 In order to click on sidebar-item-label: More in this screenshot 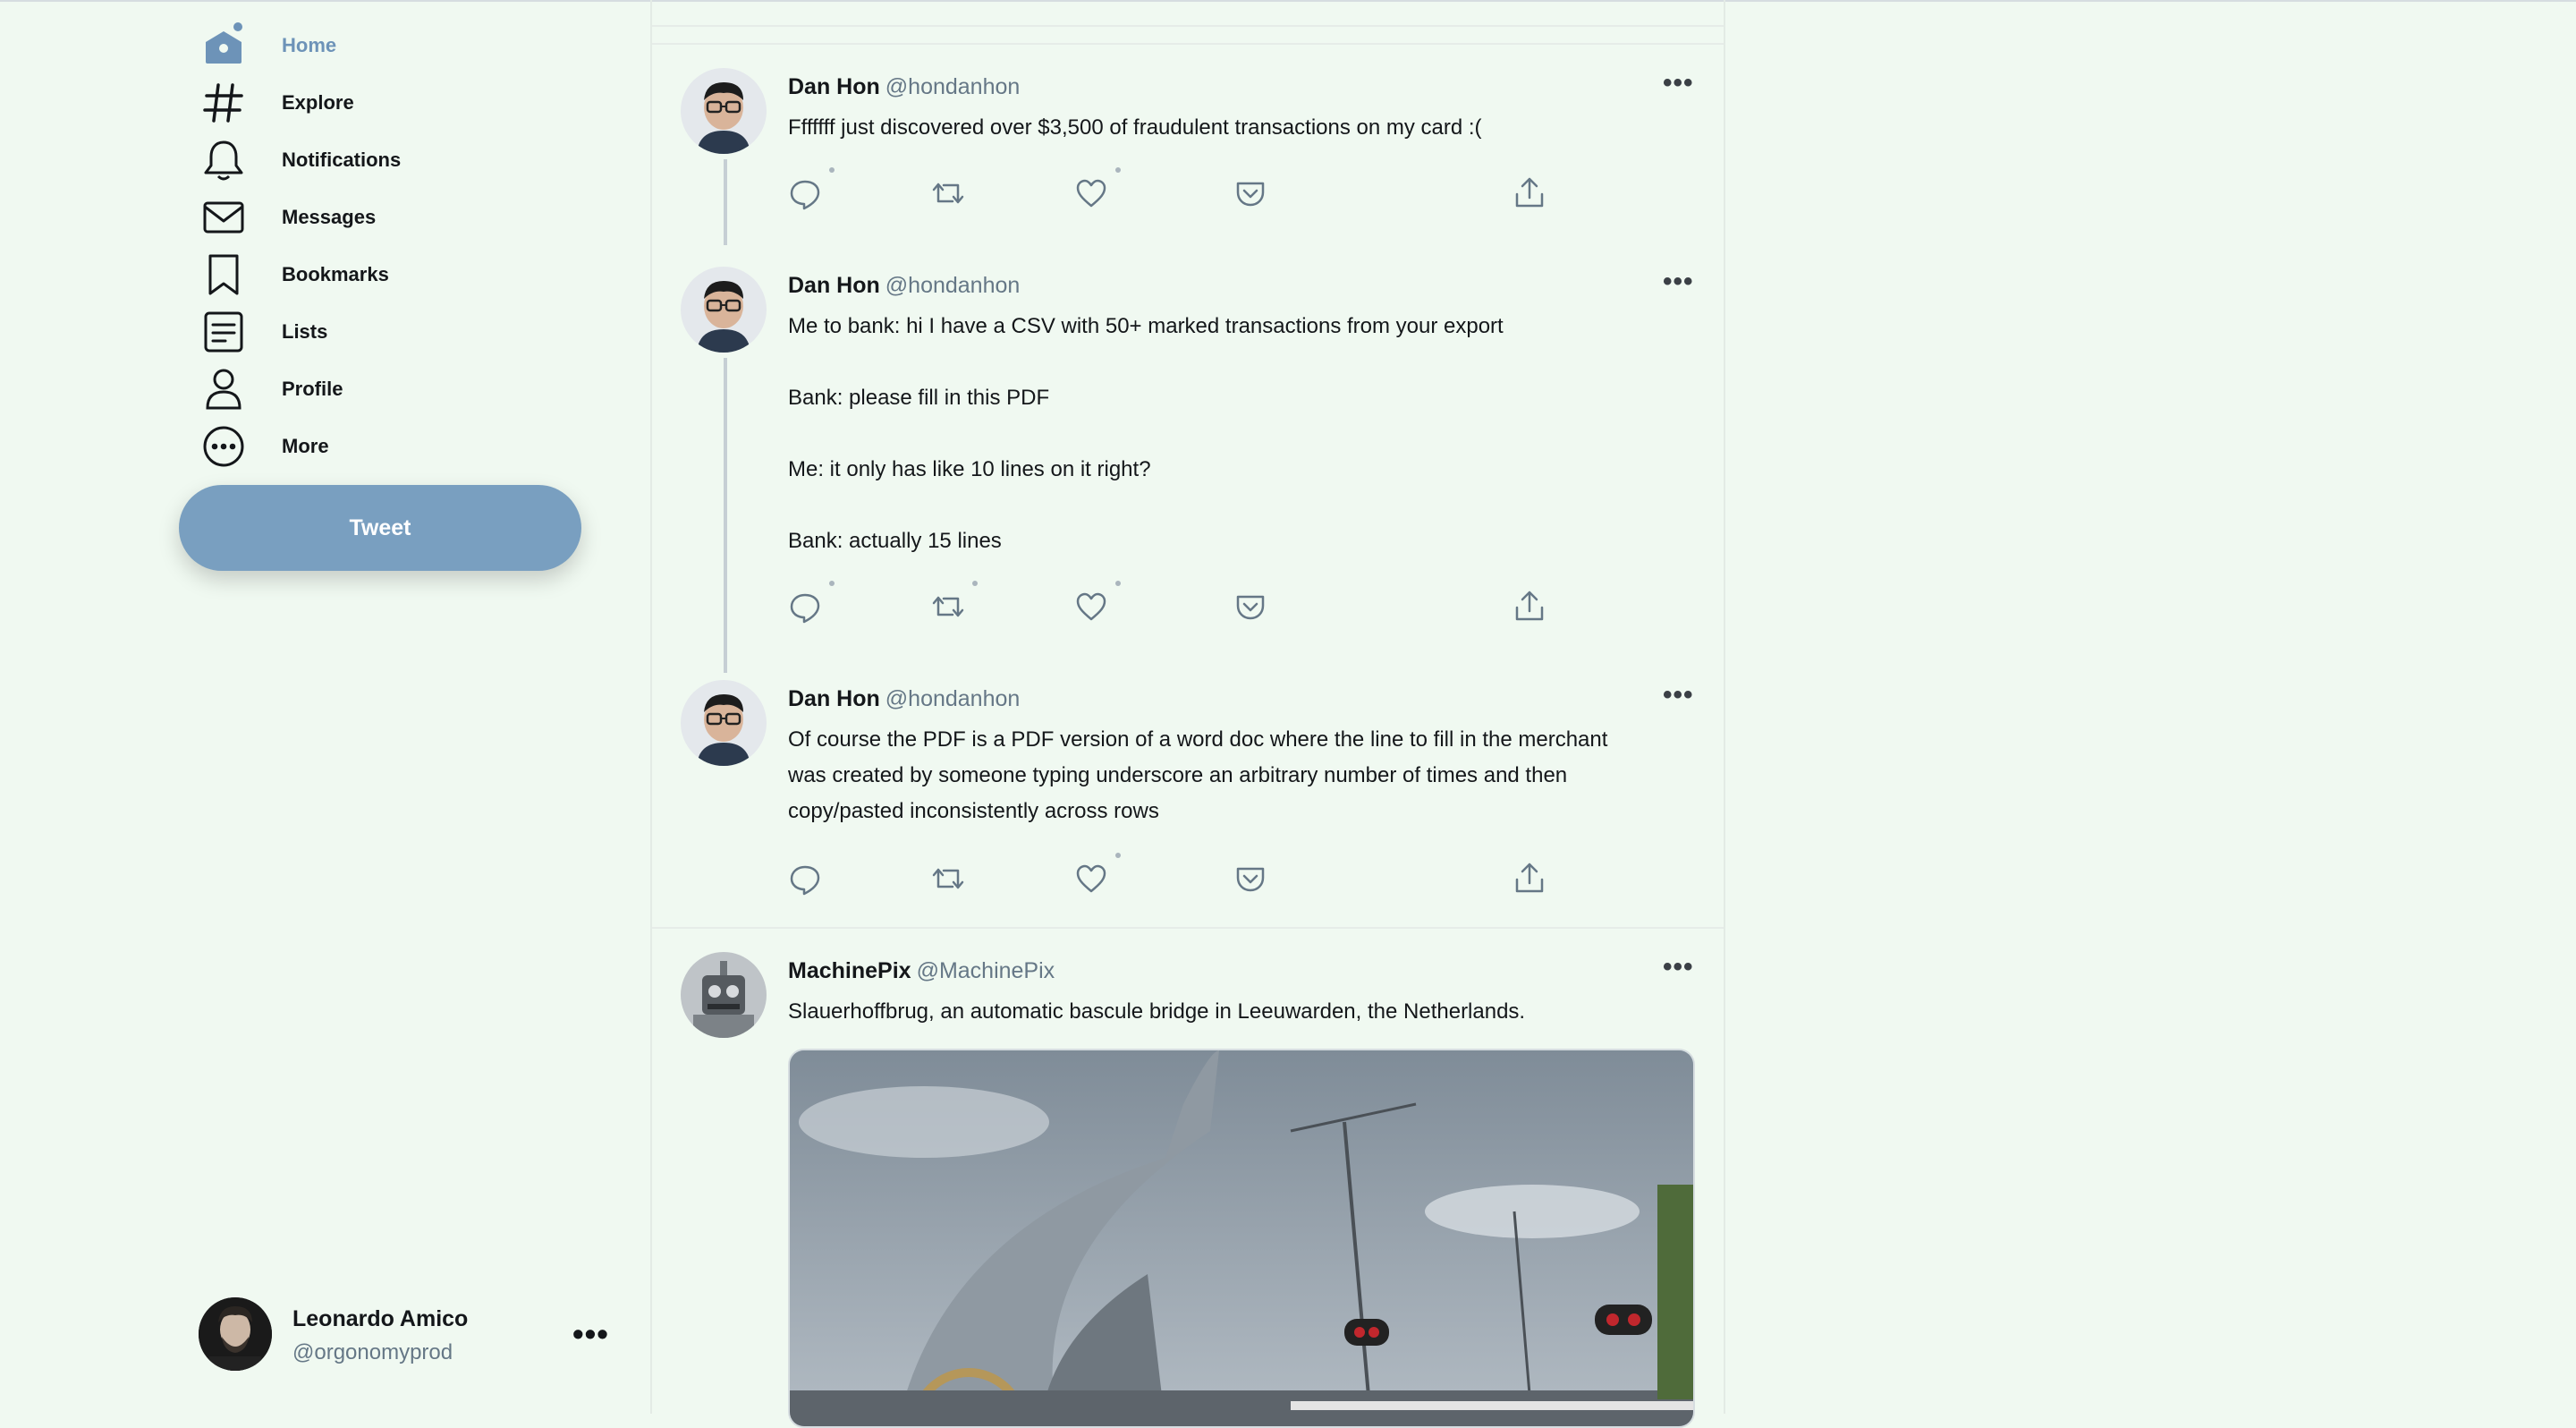, I will do `click(305, 446)`.